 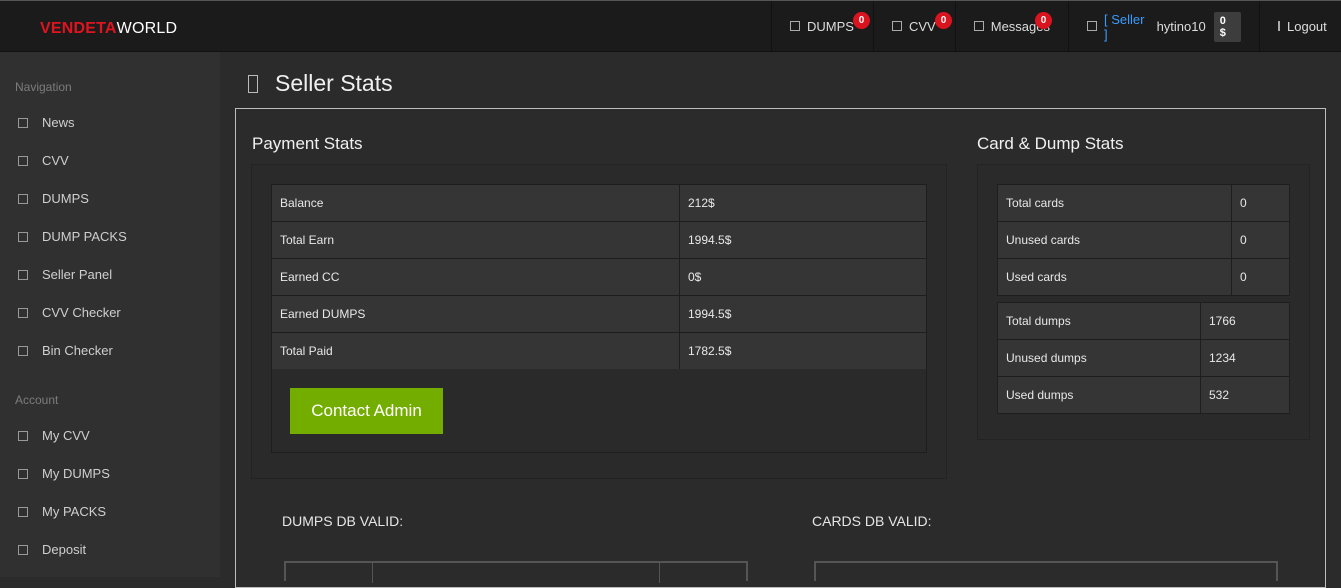 What do you see at coordinates (1279, 25) in the screenshot?
I see `logout-icon` at bounding box center [1279, 25].